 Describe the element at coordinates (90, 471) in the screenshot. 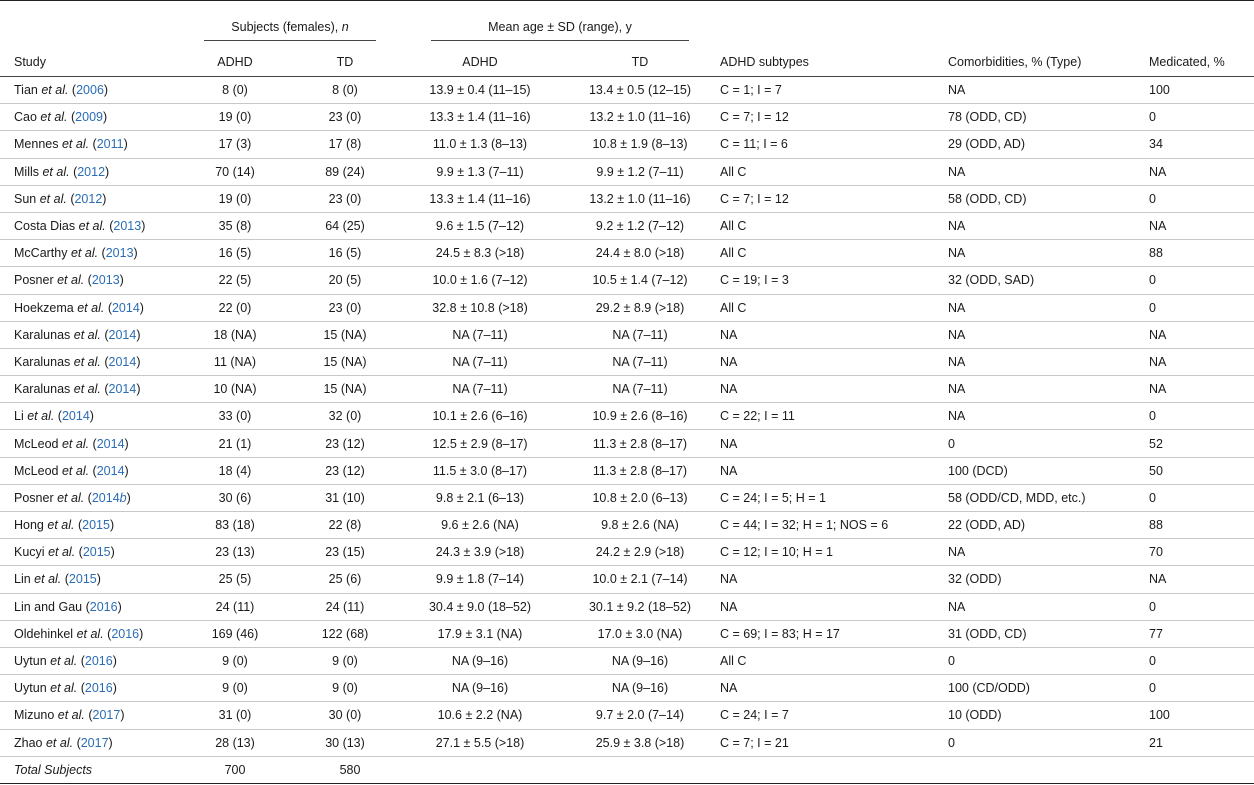

I see `study-cell: McLeod et al. (2014)` at that location.